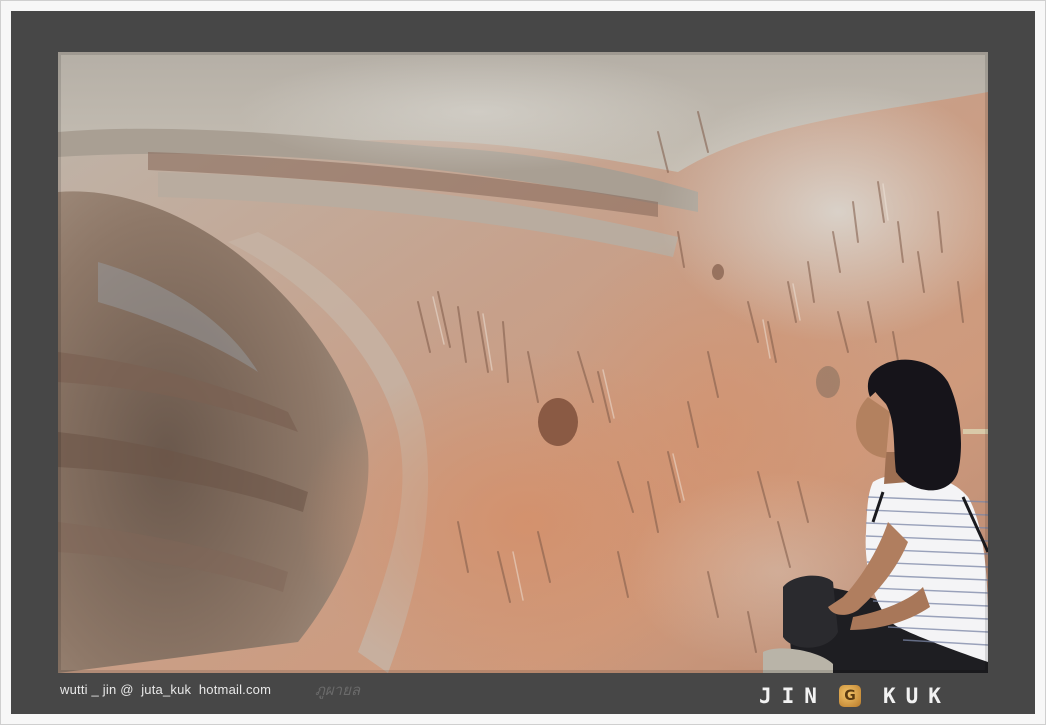 The height and width of the screenshot is (725, 1046). I want to click on photo-caption: wutti _ jin @ juta_kuk hotmail.com, so click(166, 689).